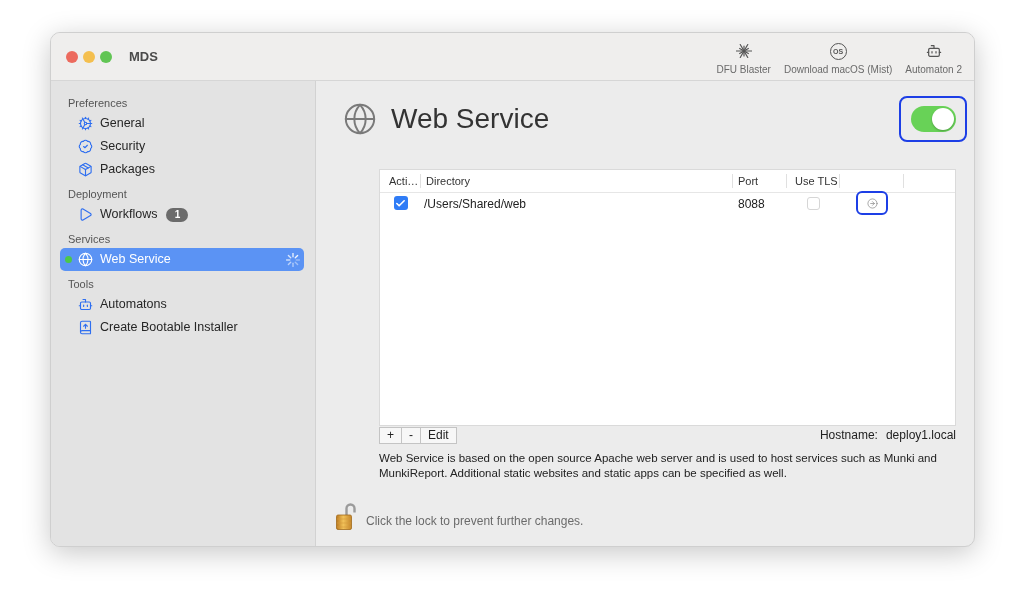 The height and width of the screenshot is (612, 1024). What do you see at coordinates (81, 284) in the screenshot?
I see `section-heading: Tools` at bounding box center [81, 284].